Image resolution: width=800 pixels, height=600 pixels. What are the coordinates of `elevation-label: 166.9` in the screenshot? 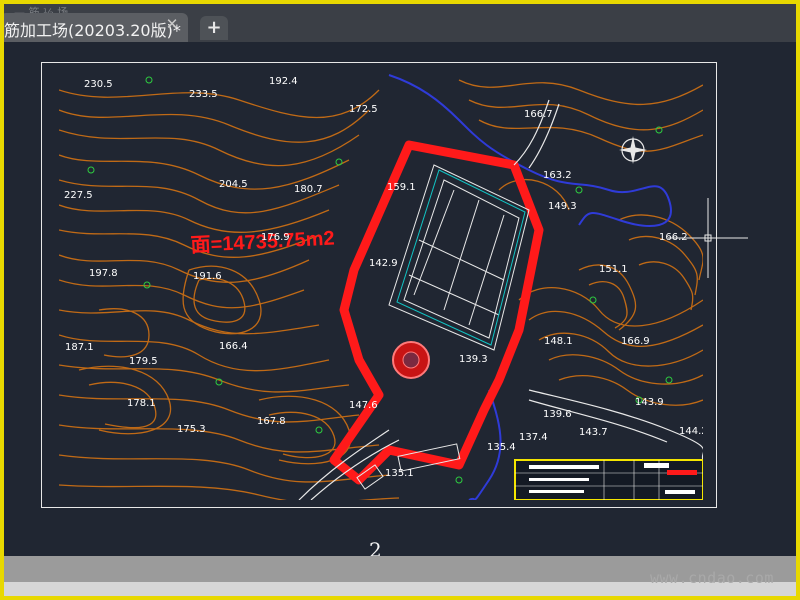 It's located at (635, 341).